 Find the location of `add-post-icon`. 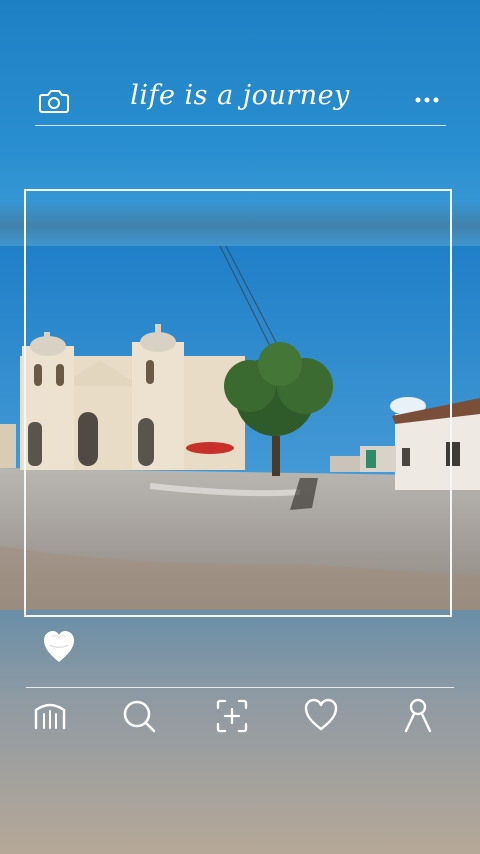

add-post-icon is located at coordinates (232, 716).